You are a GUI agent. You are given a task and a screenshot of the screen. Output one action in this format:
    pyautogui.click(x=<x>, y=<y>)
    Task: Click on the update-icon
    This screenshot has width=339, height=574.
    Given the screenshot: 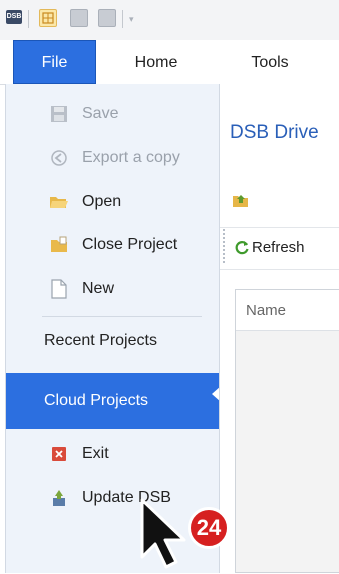 What is the action you would take?
    pyautogui.click(x=59, y=498)
    